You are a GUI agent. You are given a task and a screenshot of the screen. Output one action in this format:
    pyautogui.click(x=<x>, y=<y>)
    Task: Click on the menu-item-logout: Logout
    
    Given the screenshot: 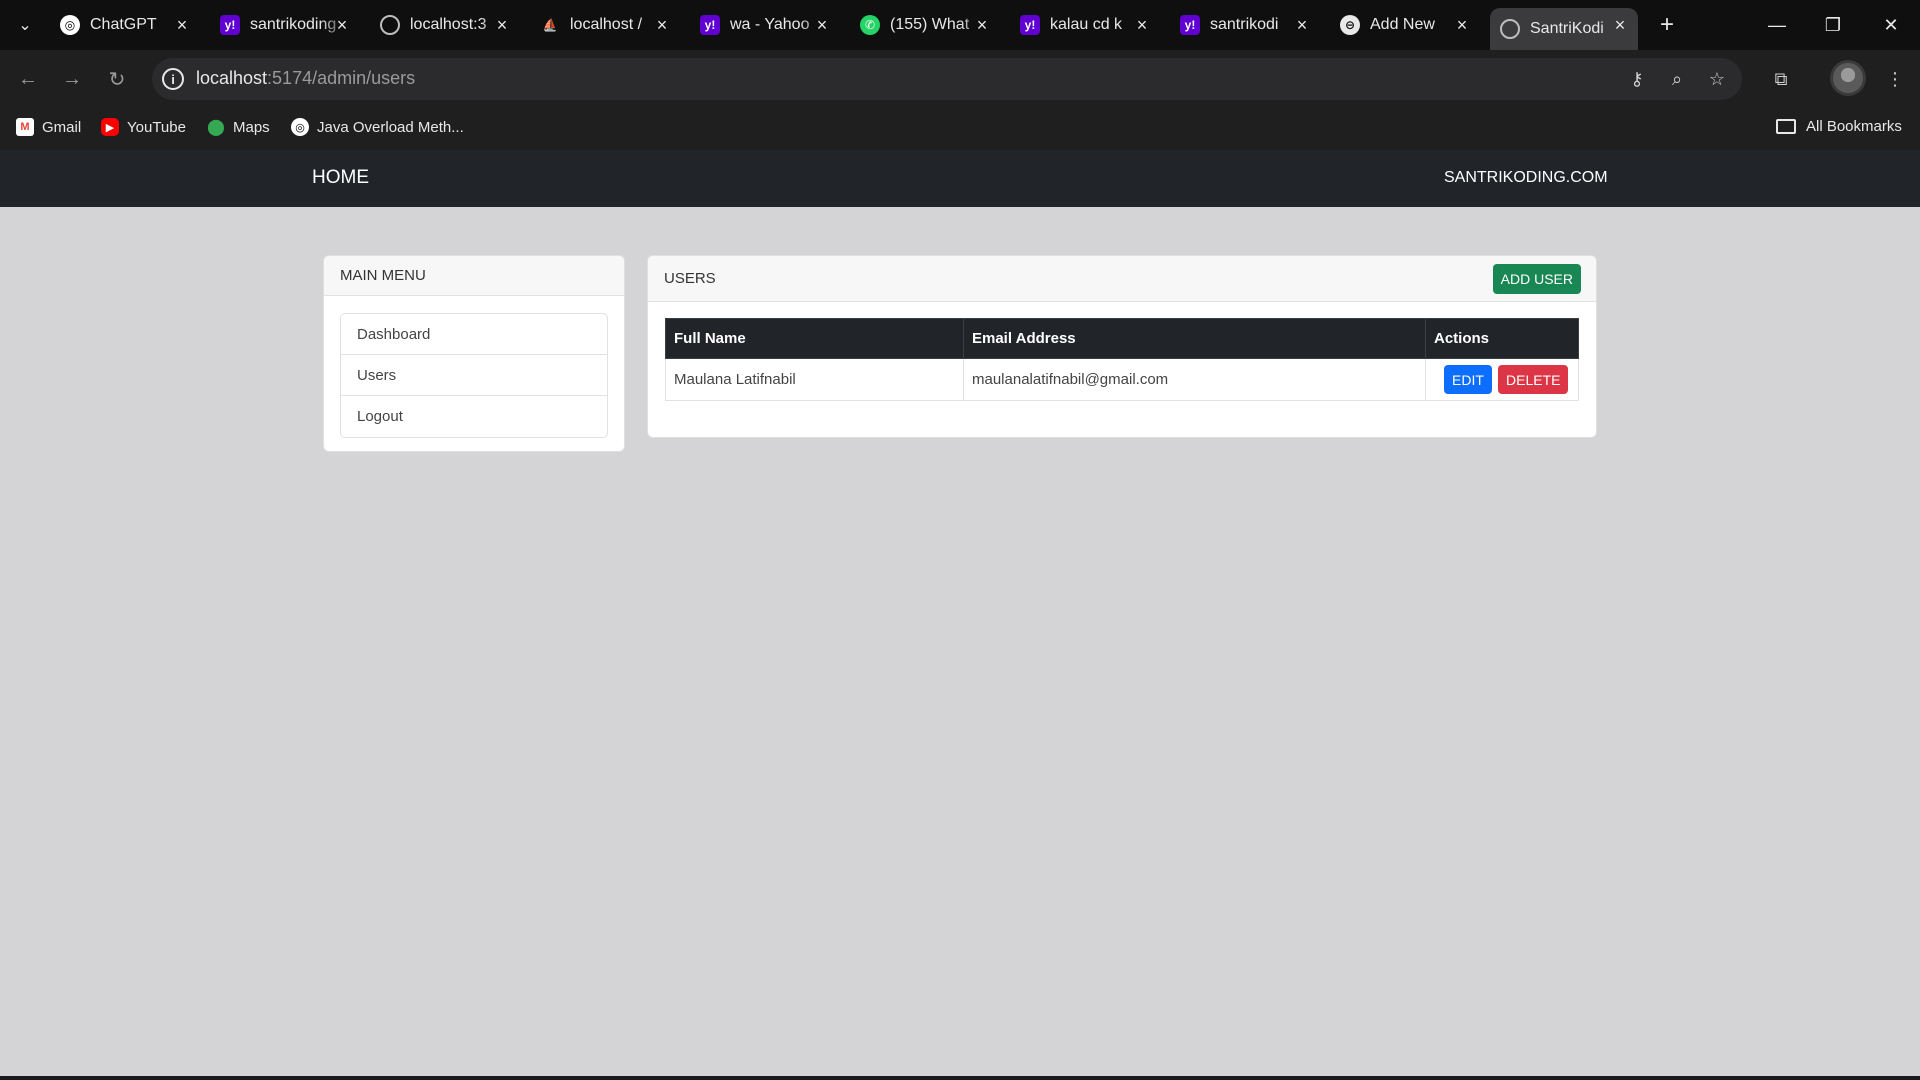 What is the action you would take?
    pyautogui.click(x=474, y=416)
    